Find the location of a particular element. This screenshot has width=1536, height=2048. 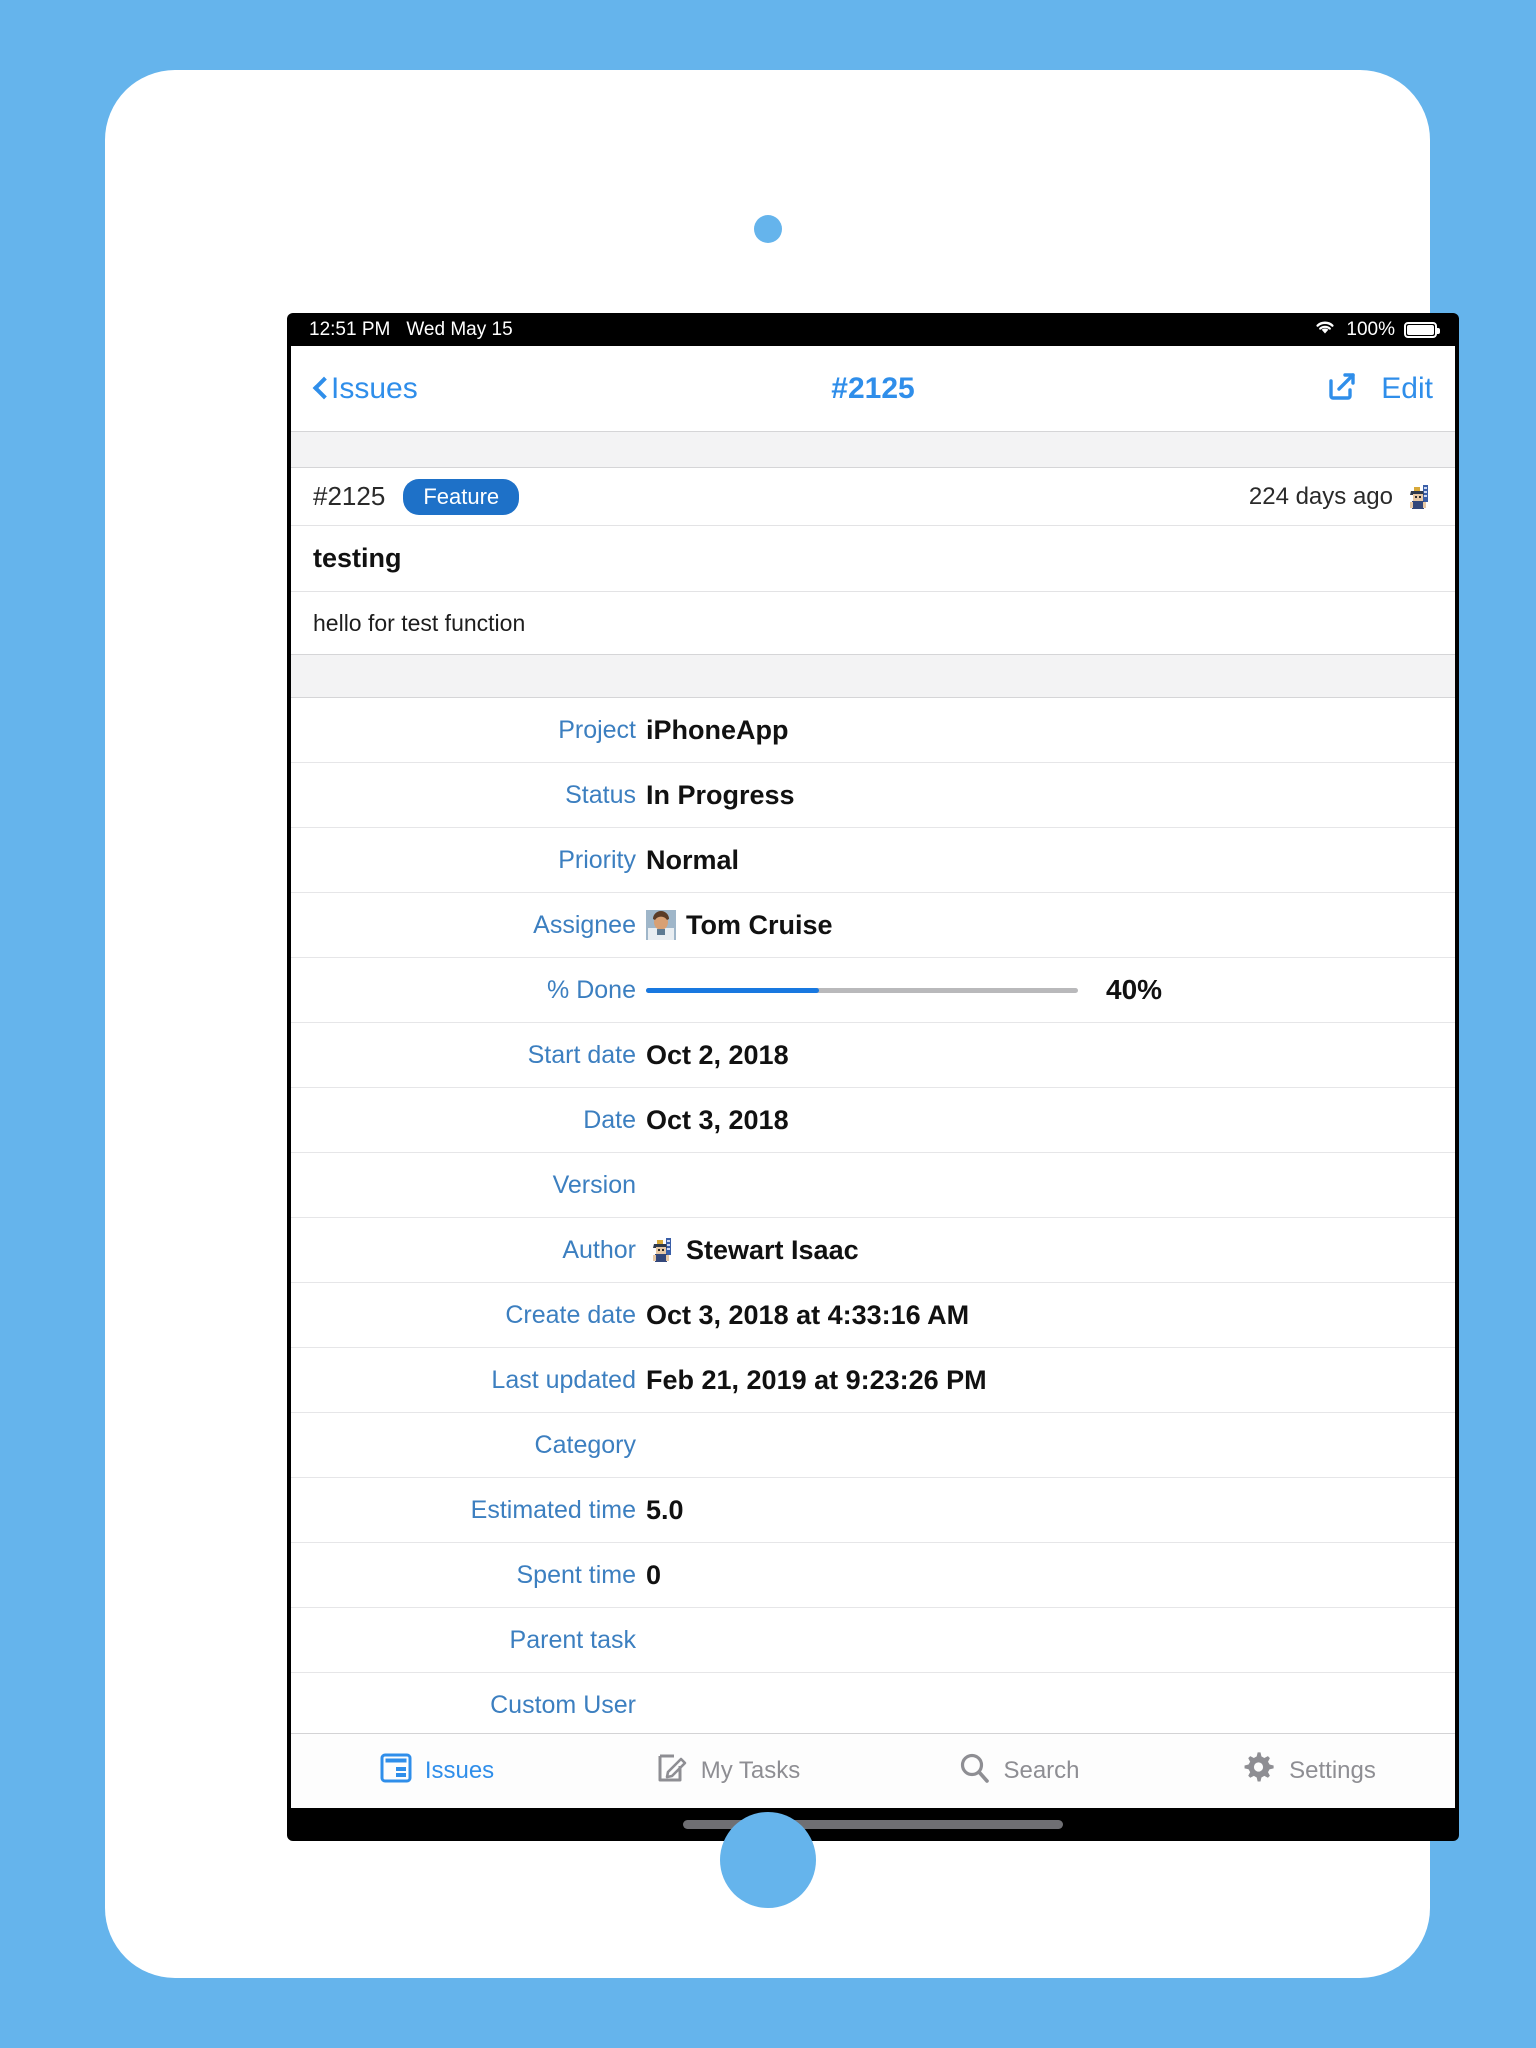

field-value: iPhoneApp is located at coordinates (717, 730).